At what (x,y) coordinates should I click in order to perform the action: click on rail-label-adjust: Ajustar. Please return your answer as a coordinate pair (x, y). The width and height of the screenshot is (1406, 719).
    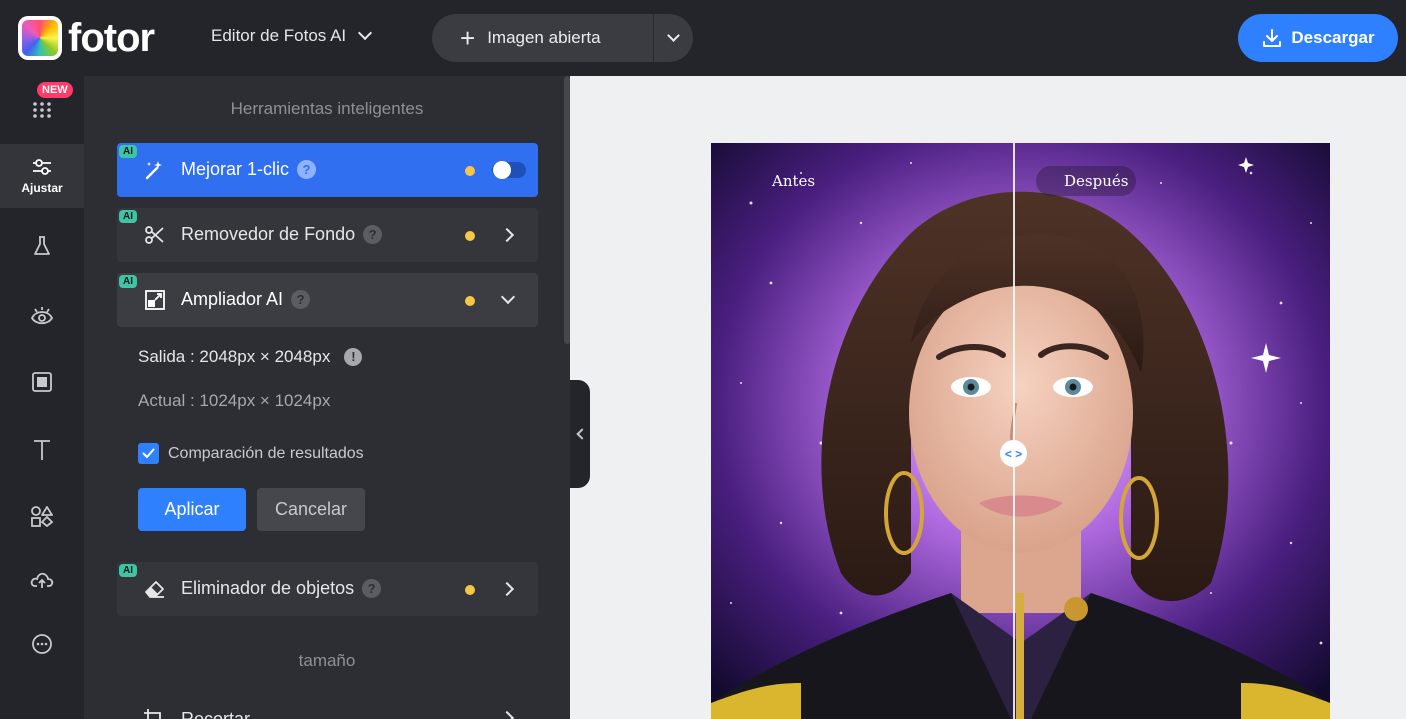
    Looking at the image, I should click on (42, 188).